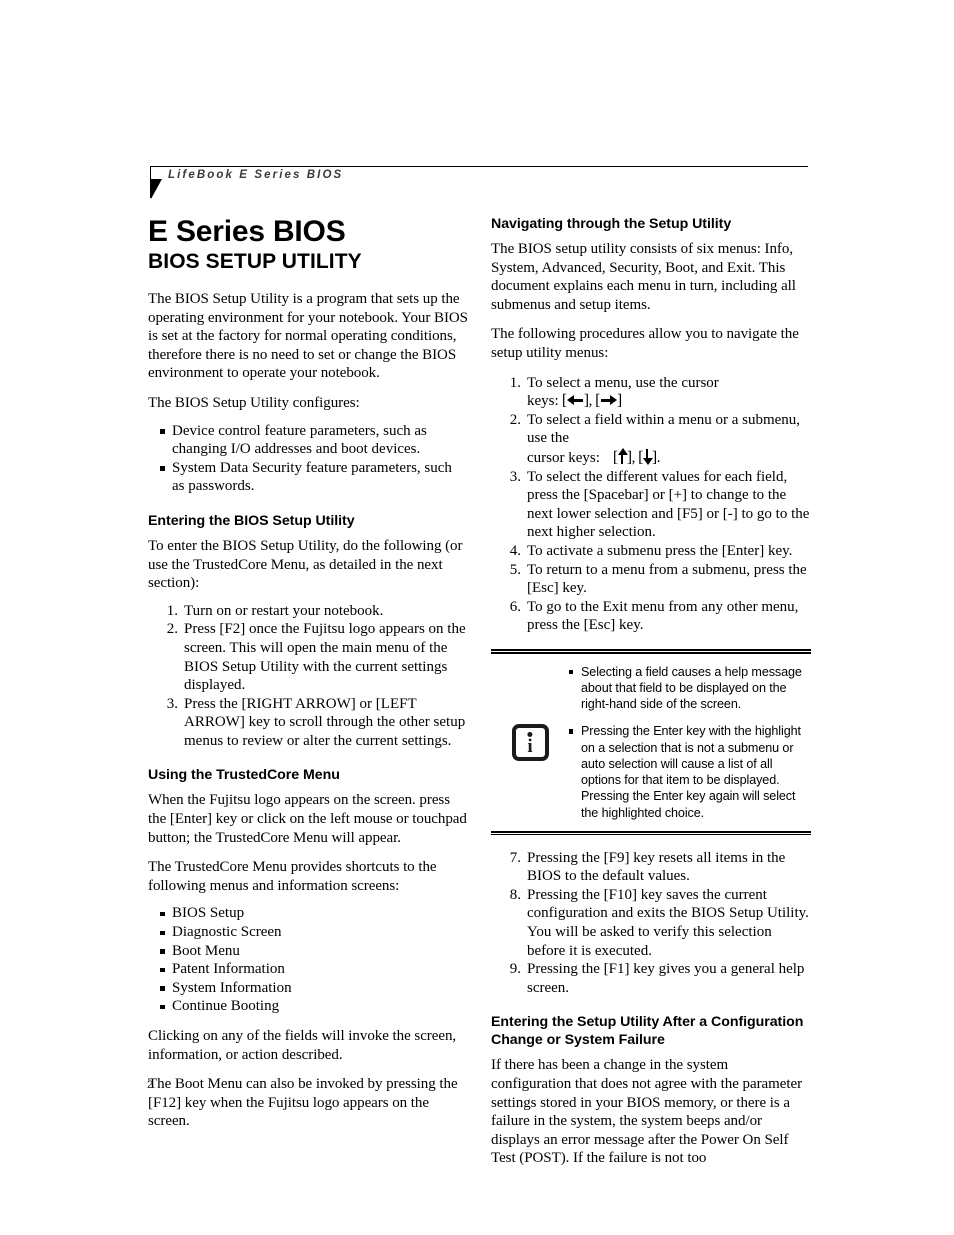  What do you see at coordinates (651, 833) in the screenshot?
I see `callout-bottom-rule` at bounding box center [651, 833].